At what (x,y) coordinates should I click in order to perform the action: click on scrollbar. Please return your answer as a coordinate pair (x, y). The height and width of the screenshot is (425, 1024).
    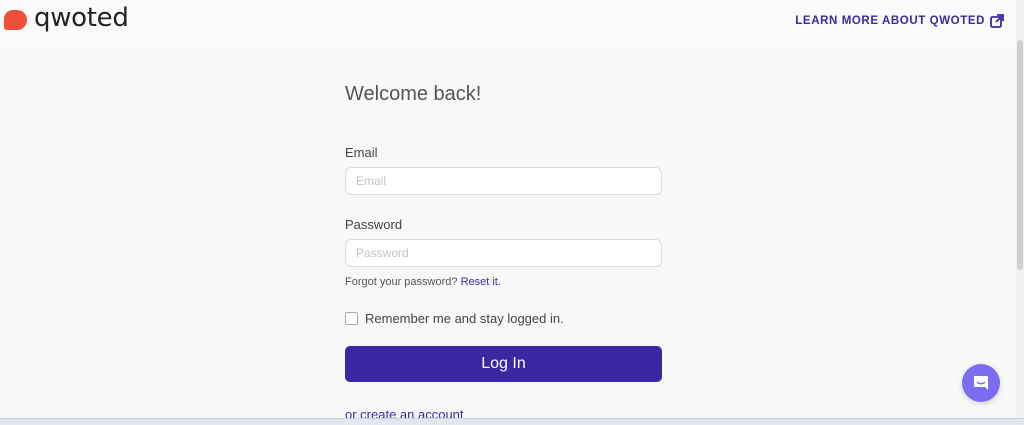
    Looking at the image, I should click on (1020, 212).